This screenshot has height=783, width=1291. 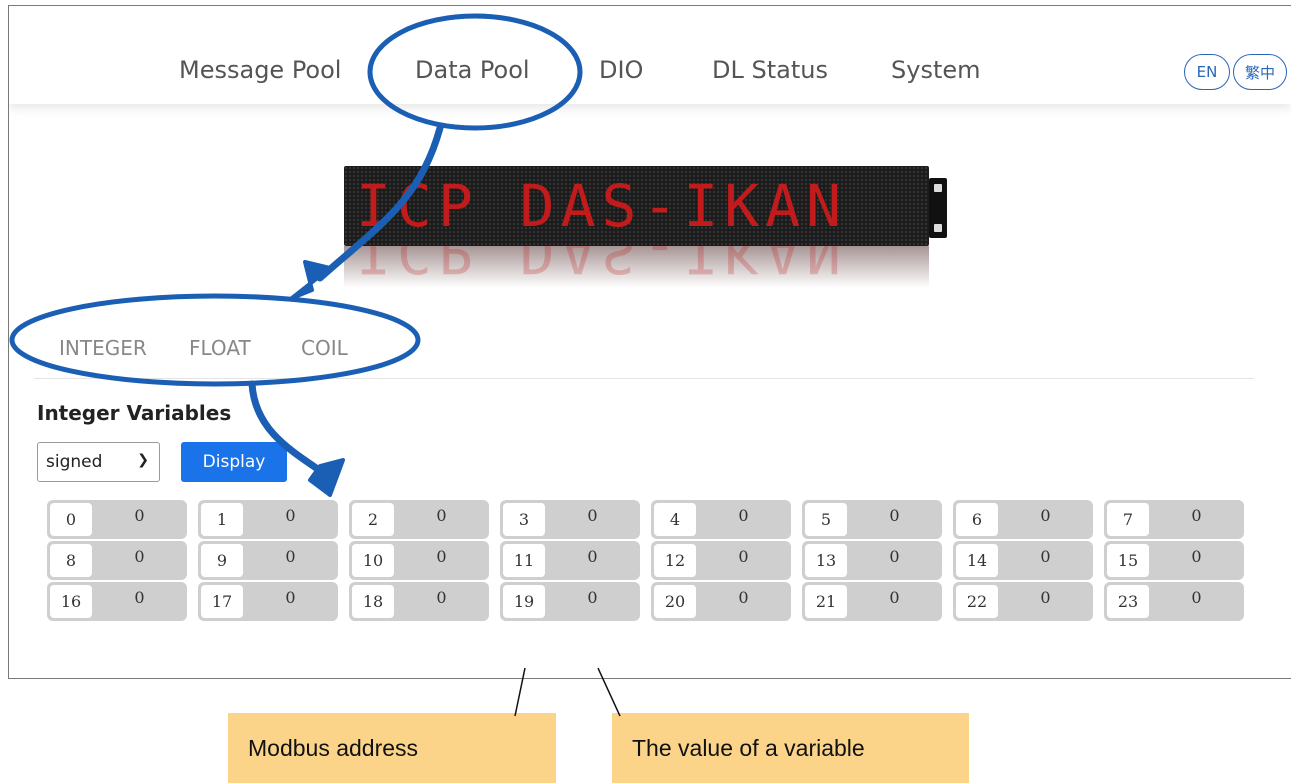 What do you see at coordinates (826, 601) in the screenshot?
I see `modbus-address: 21` at bounding box center [826, 601].